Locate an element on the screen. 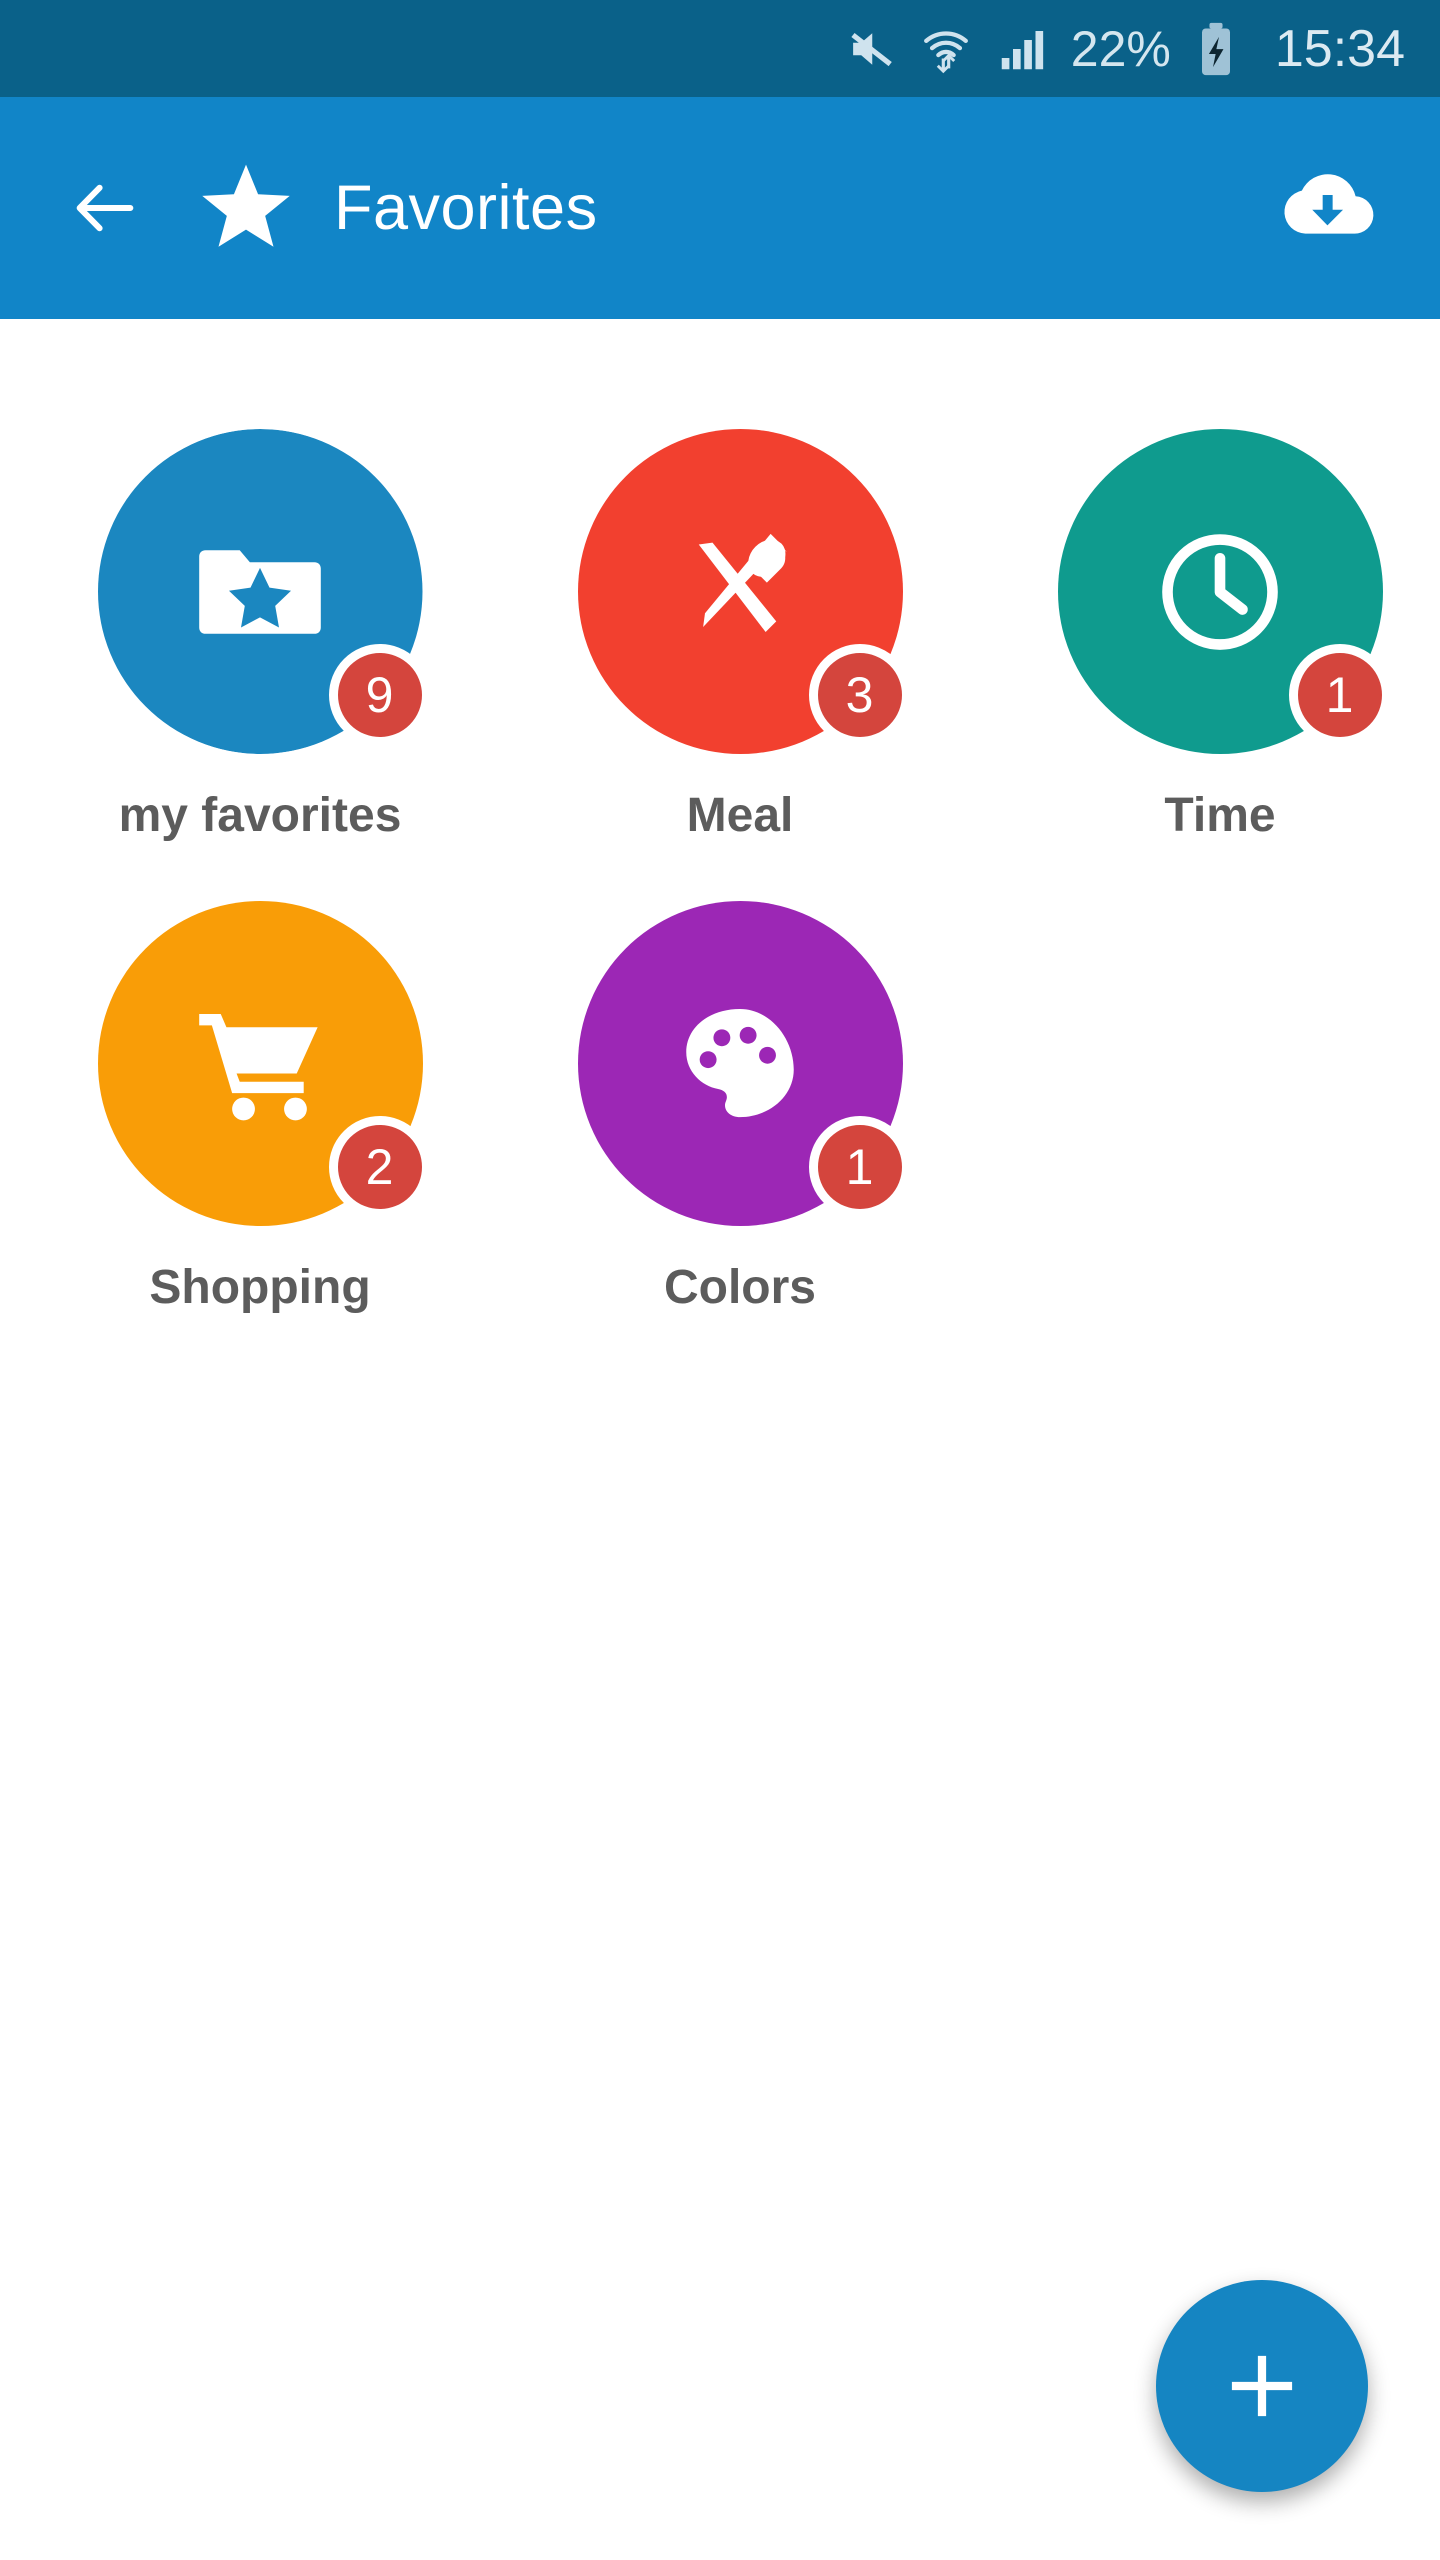 This screenshot has height=2560, width=1440. folder-star-icon is located at coordinates (260, 591).